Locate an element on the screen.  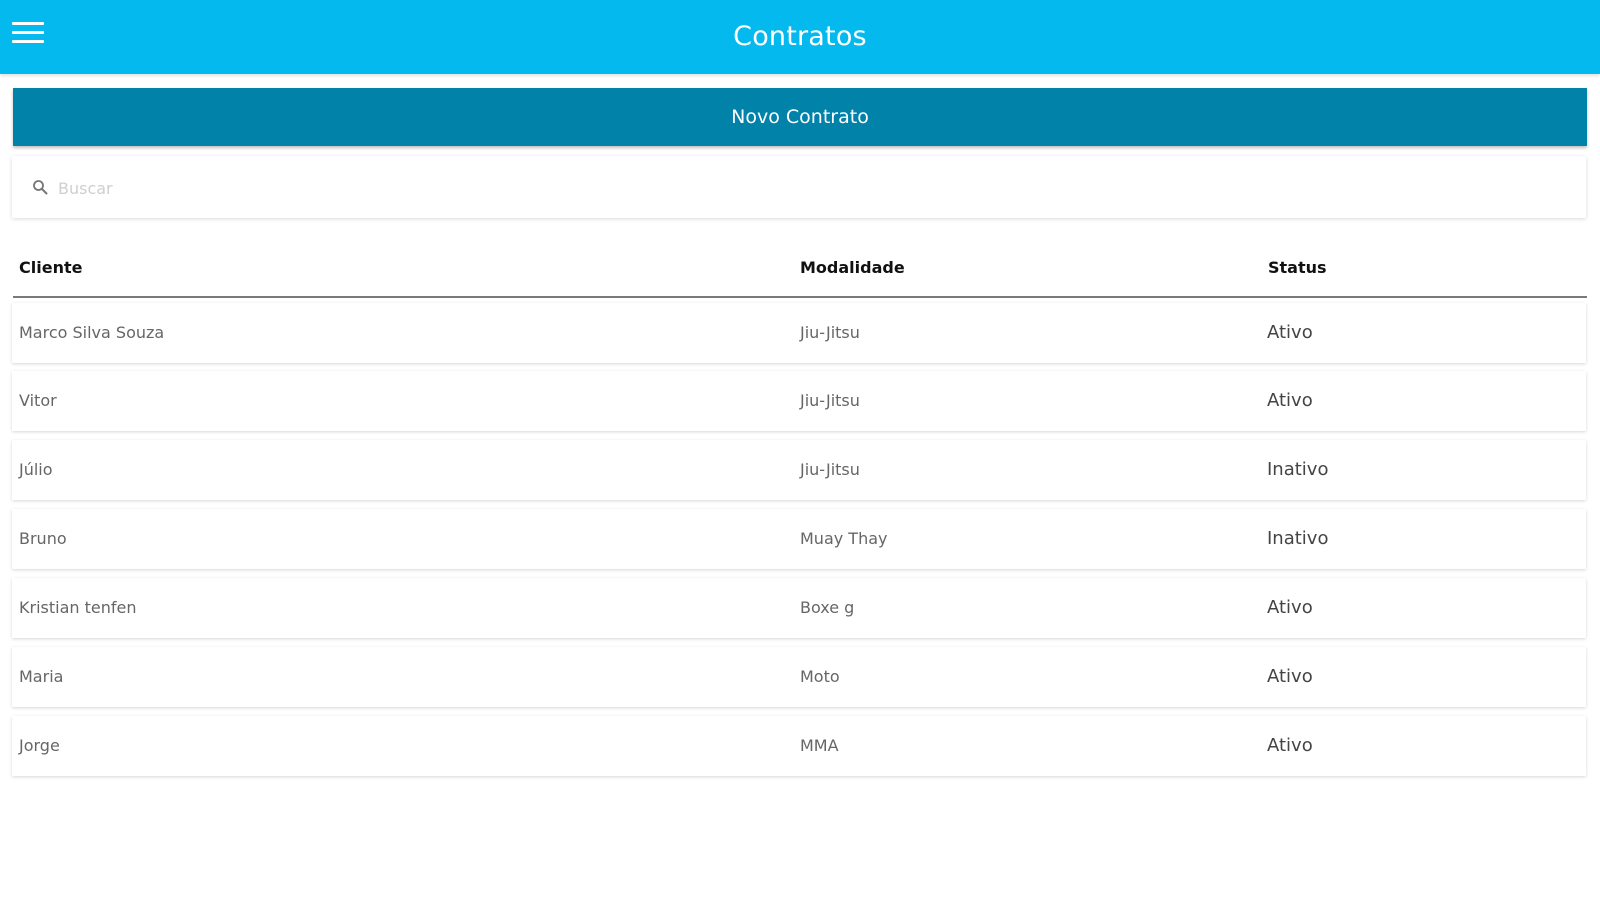
cell-modality: Moto is located at coordinates (820, 676).